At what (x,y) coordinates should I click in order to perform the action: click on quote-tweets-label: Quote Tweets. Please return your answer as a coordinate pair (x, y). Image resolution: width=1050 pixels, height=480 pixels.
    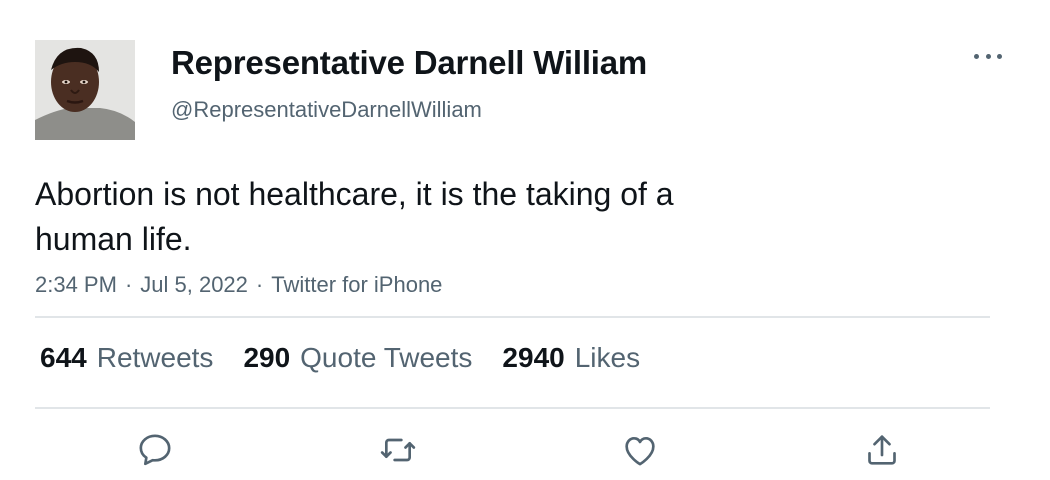
    Looking at the image, I should click on (386, 357).